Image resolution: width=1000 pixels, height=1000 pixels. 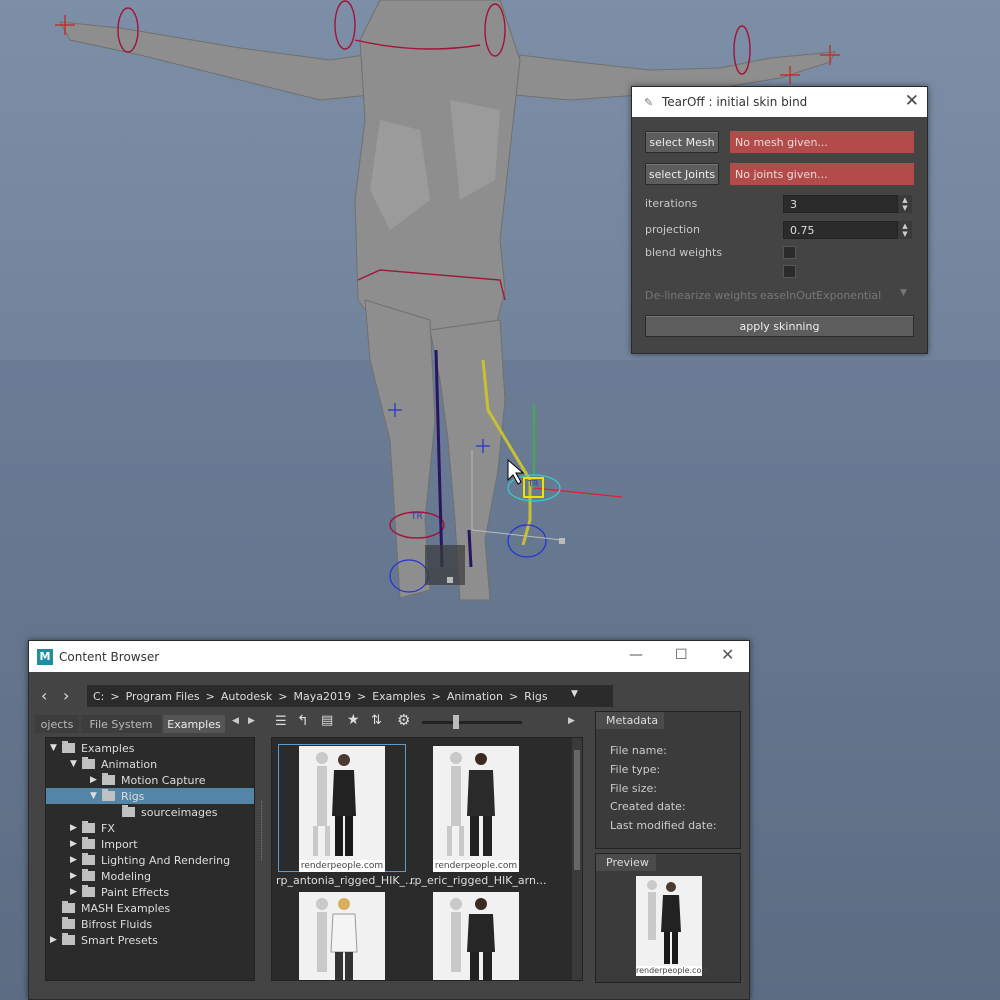 What do you see at coordinates (353, 720) in the screenshot?
I see `star-icon: ★` at bounding box center [353, 720].